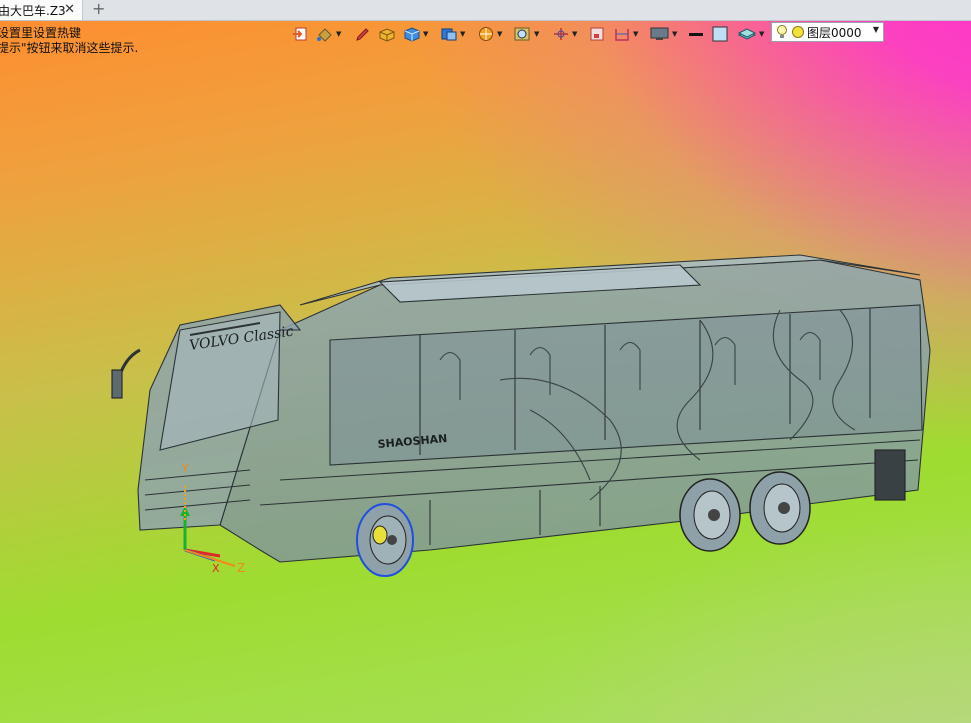 The width and height of the screenshot is (971, 723). Describe the element at coordinates (597, 34) in the screenshot. I see `frame-icon` at that location.